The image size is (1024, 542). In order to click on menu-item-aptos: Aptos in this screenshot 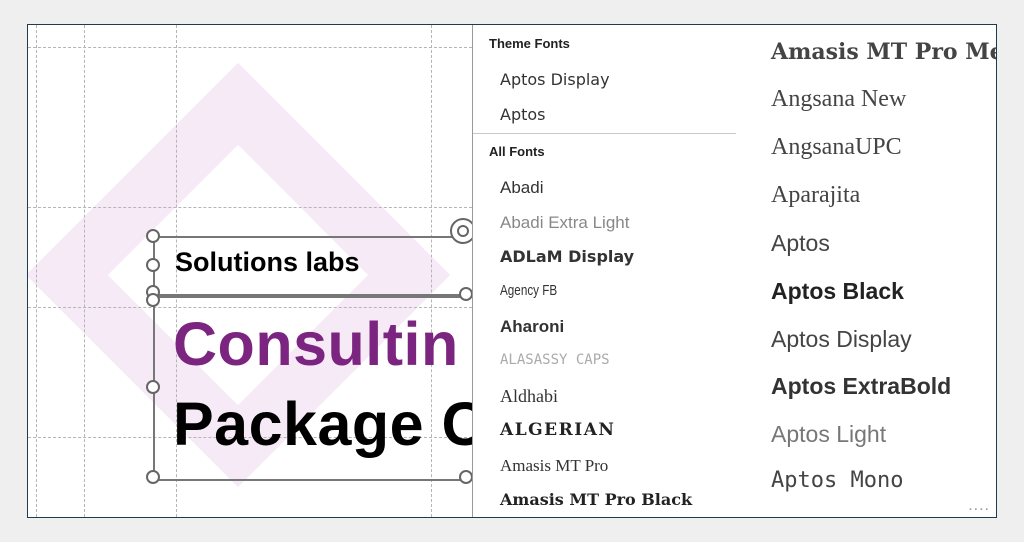, I will do `click(523, 114)`.